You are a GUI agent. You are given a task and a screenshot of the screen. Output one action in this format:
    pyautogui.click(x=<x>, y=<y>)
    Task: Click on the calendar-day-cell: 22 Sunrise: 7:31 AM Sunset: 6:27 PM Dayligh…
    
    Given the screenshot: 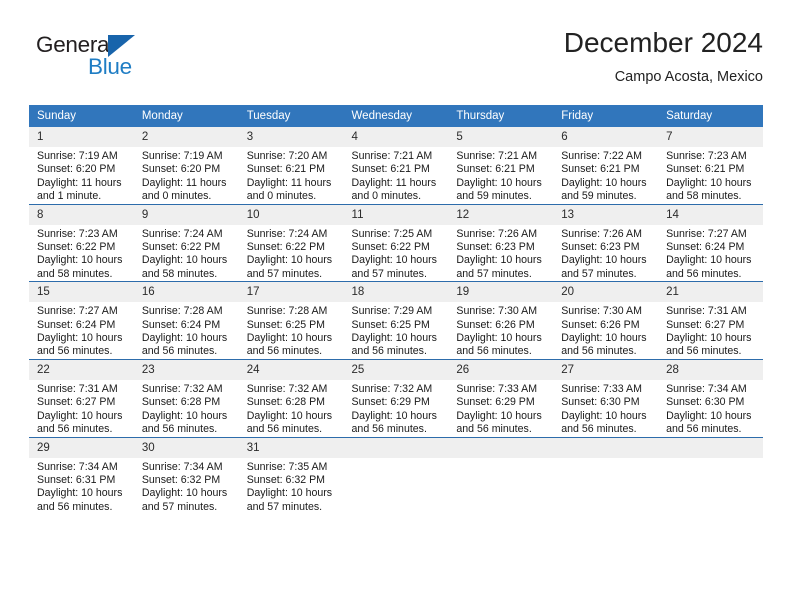 What is the action you would take?
    pyautogui.click(x=81, y=397)
    